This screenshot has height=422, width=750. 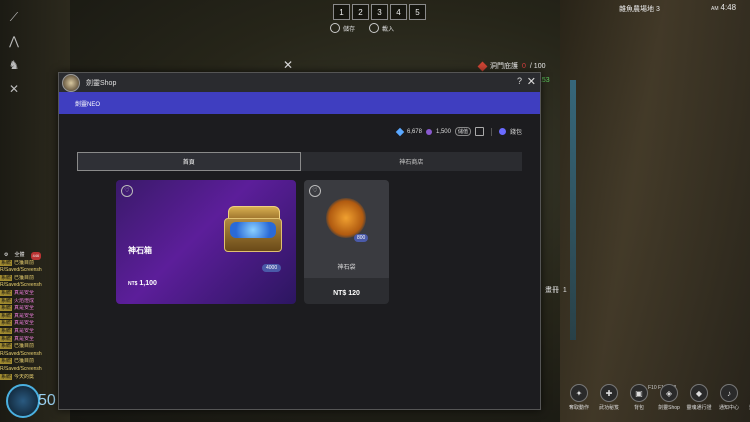 I want to click on chat-badge: 446, so click(x=36, y=256).